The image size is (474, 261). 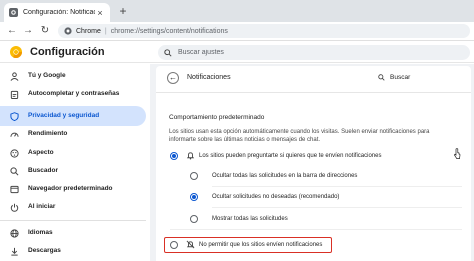 I want to click on globe-icon, so click(x=14, y=233).